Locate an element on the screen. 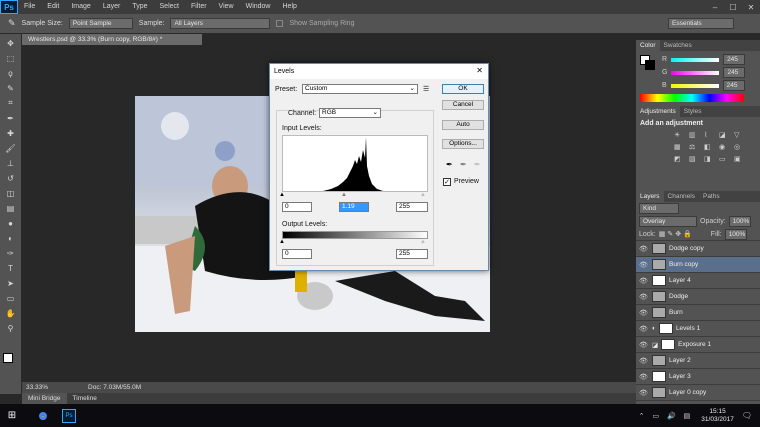 This screenshot has height=427, width=760. close-button: ✕ is located at coordinates (751, 7).